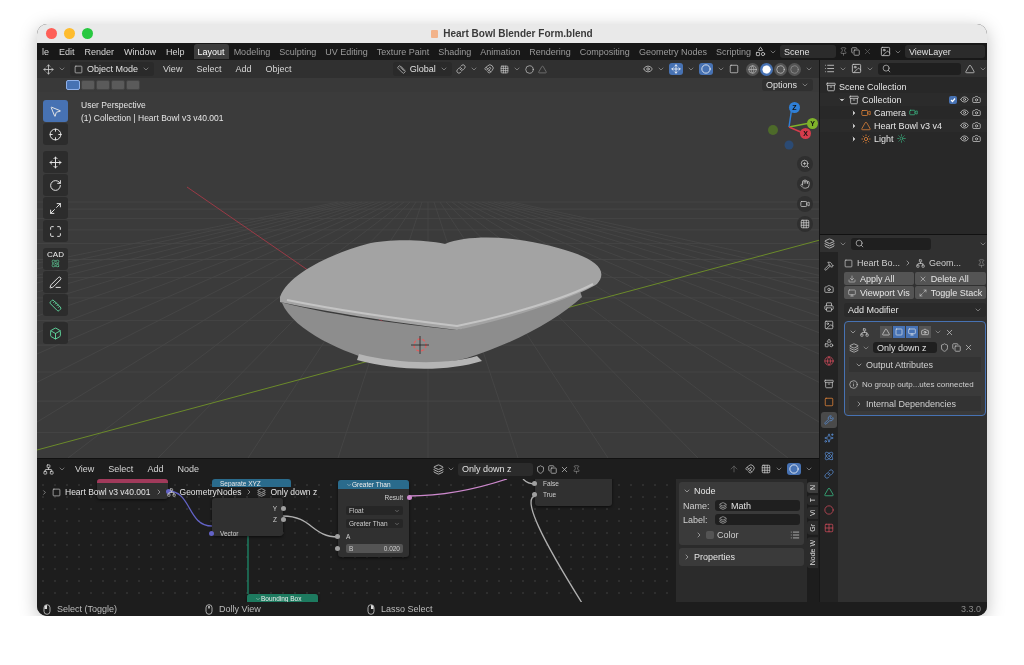 The height and width of the screenshot is (665, 1024). What do you see at coordinates (518, 33) in the screenshot?
I see `window-title: Heart Bowl Blender Form.blend` at bounding box center [518, 33].